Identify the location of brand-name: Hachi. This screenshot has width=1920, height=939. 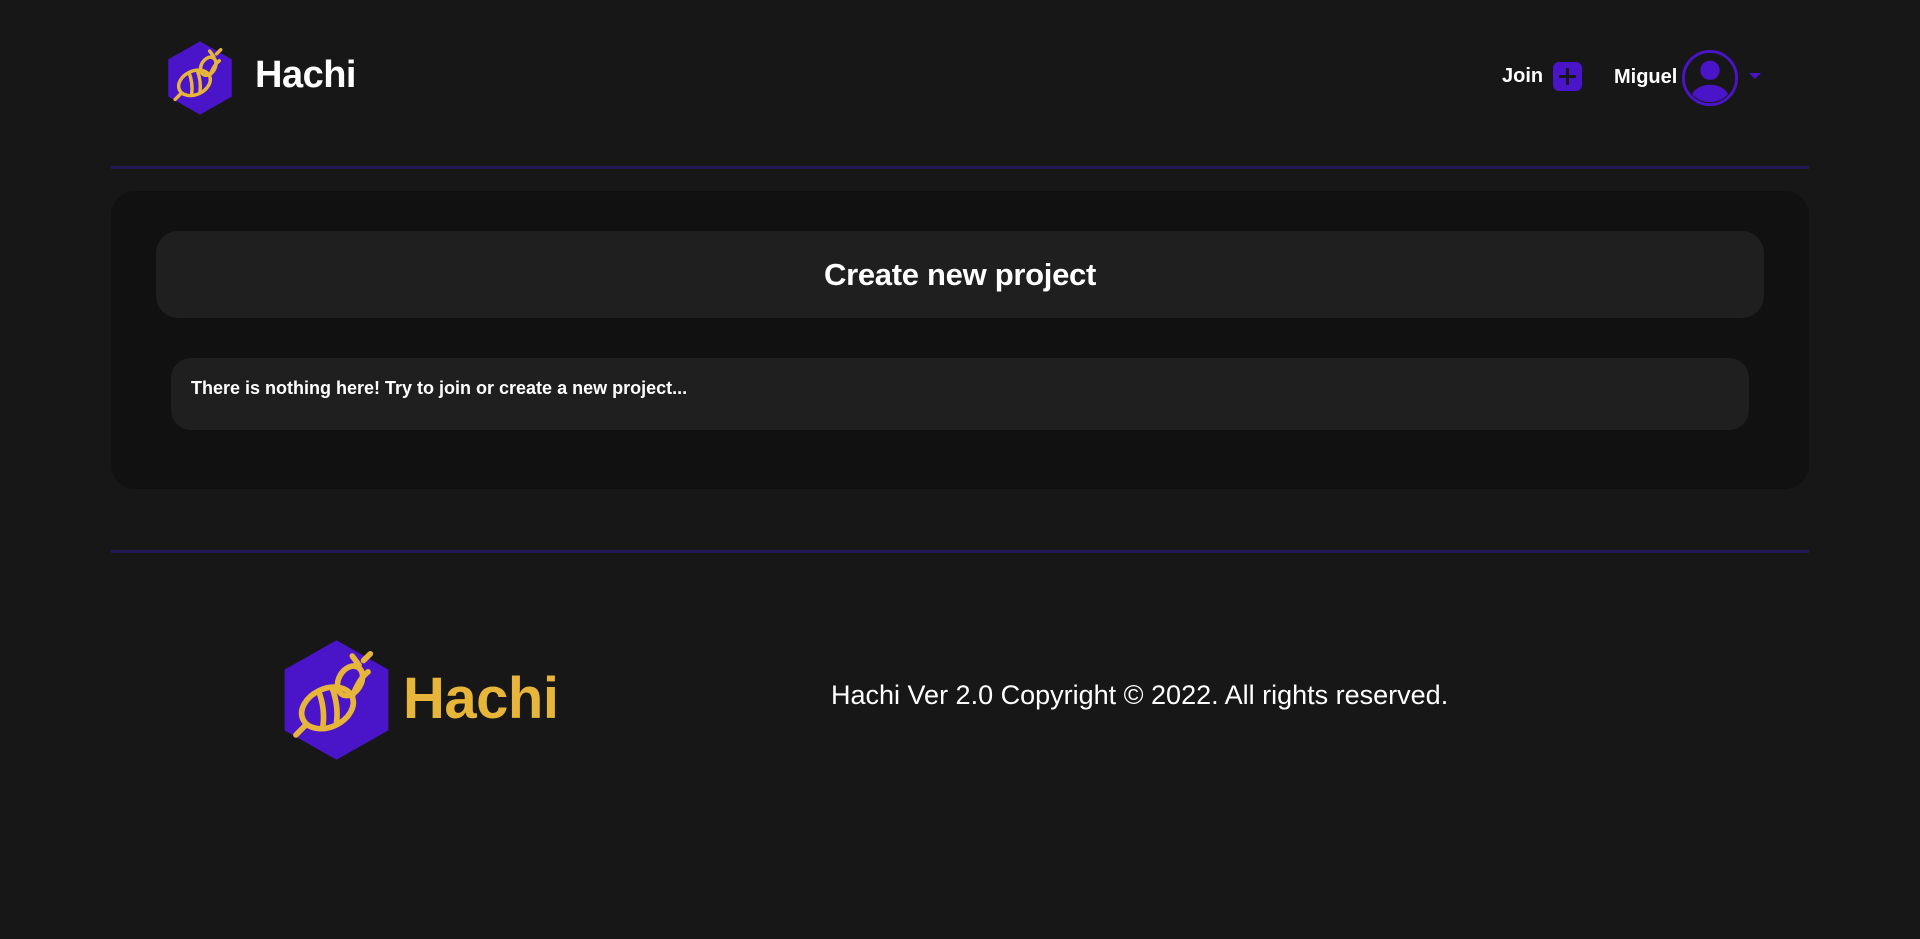
(305, 74).